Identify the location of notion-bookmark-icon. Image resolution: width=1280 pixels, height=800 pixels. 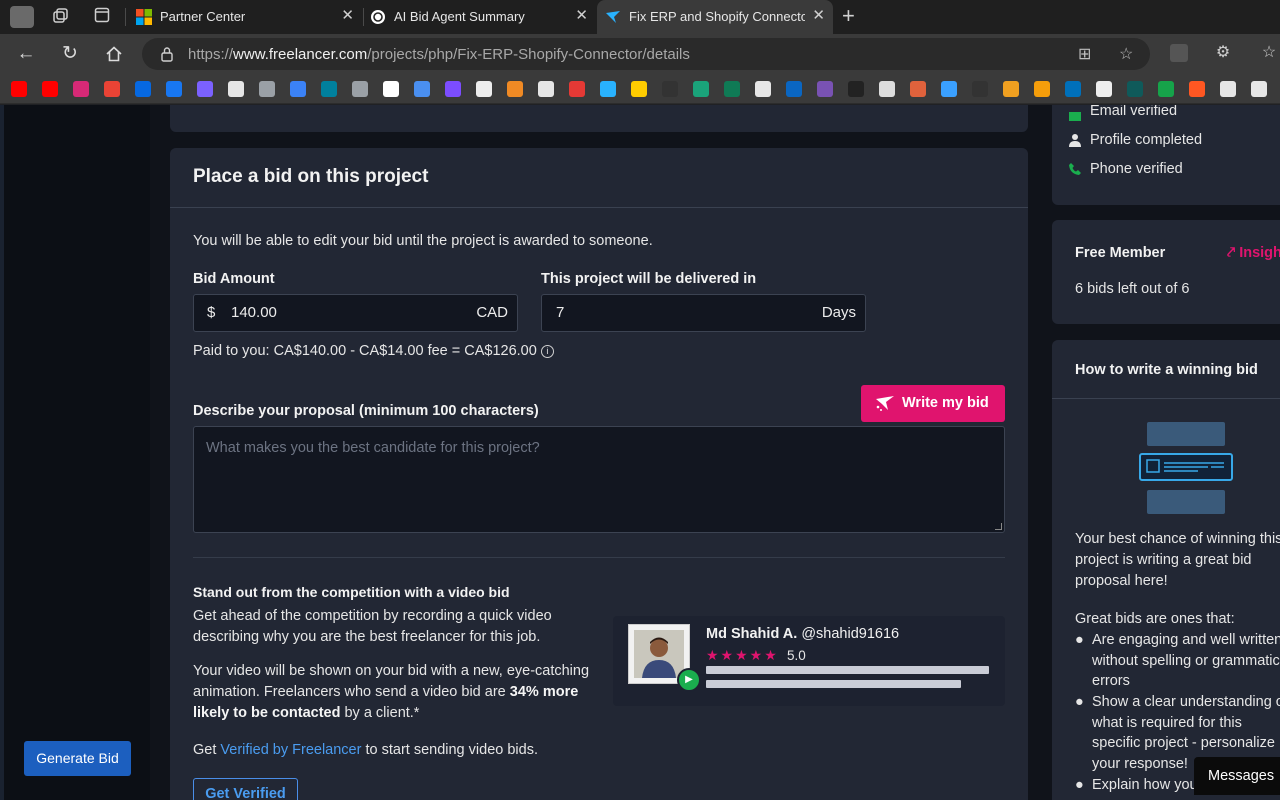
(484, 89).